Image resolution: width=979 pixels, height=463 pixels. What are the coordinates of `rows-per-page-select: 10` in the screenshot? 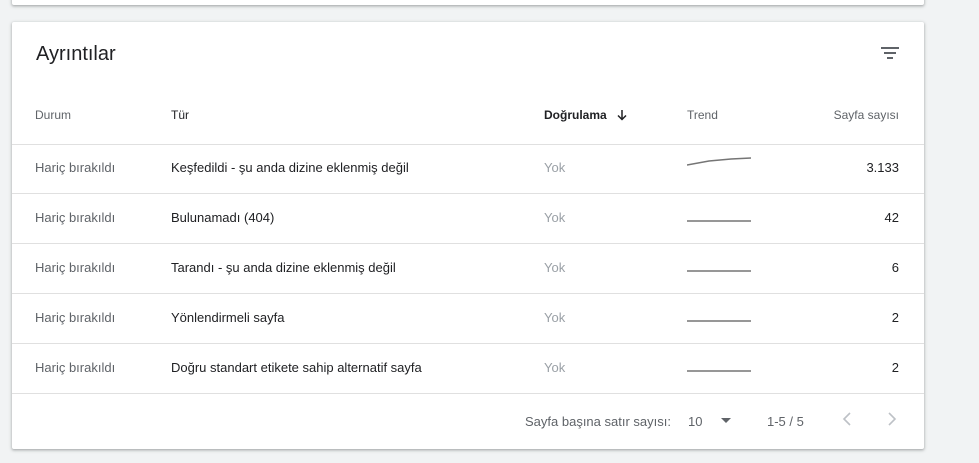 It's located at (710, 421).